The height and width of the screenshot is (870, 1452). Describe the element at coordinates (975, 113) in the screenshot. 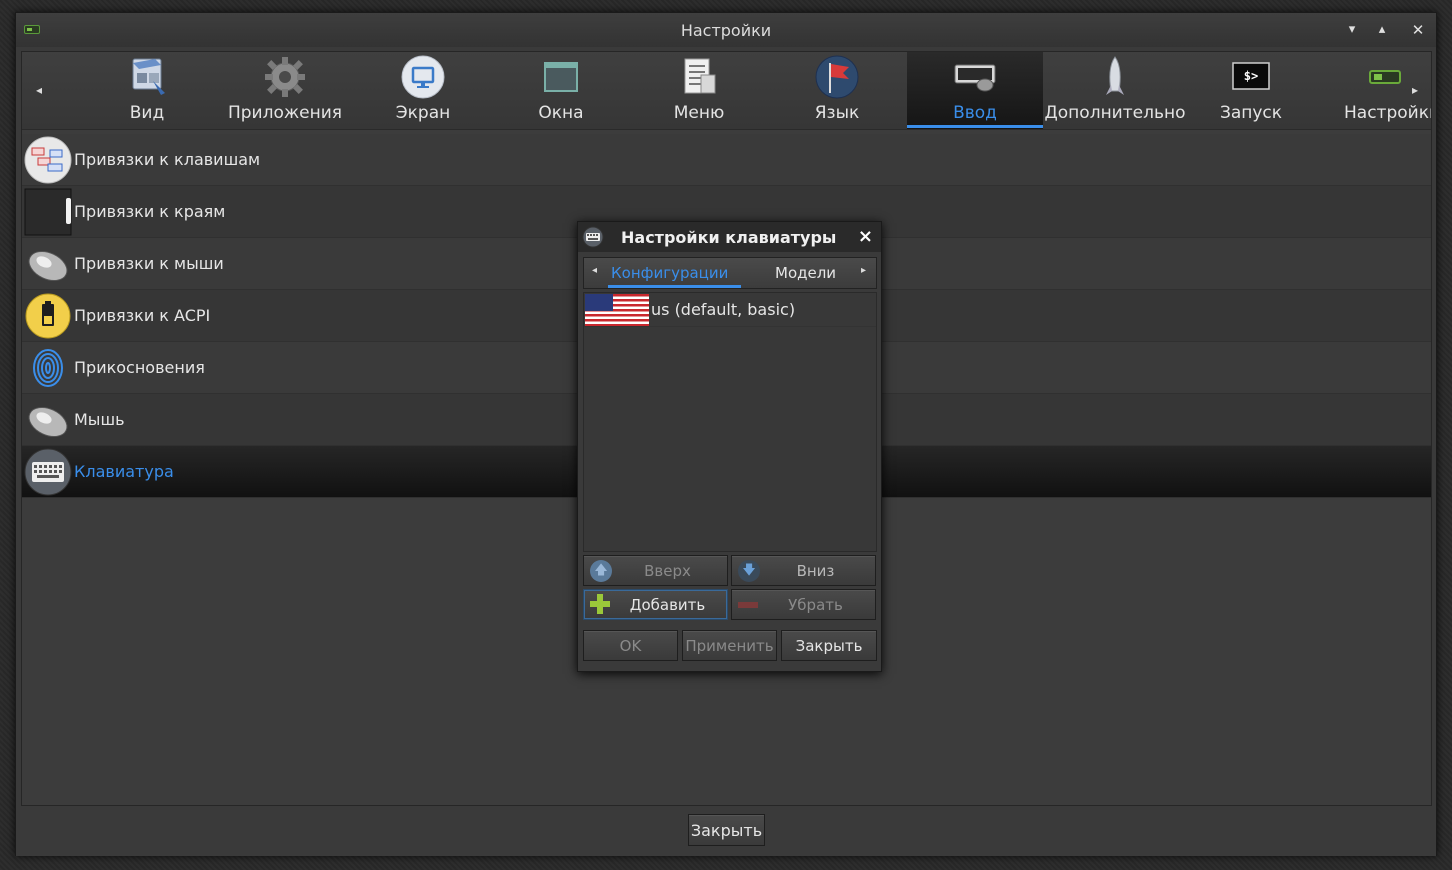

I see `tab-input-label: Ввод` at that location.